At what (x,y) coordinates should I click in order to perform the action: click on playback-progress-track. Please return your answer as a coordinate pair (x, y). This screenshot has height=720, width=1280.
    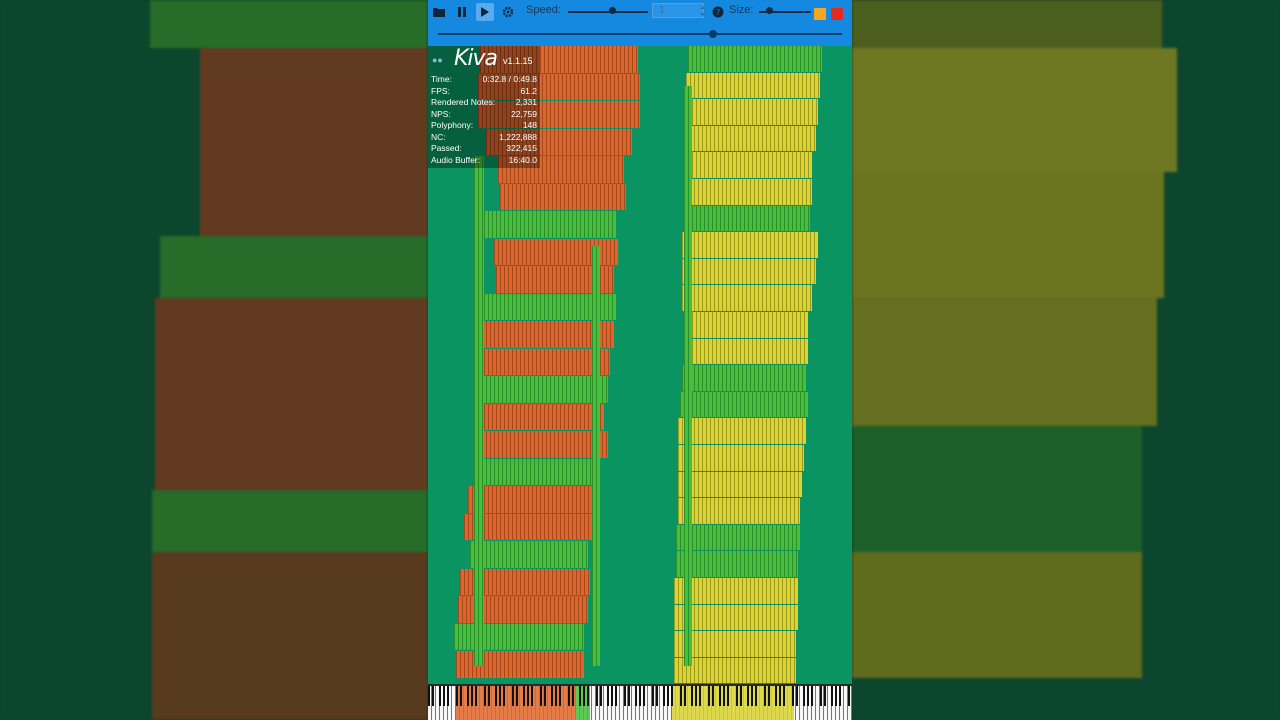
    Looking at the image, I should click on (640, 34).